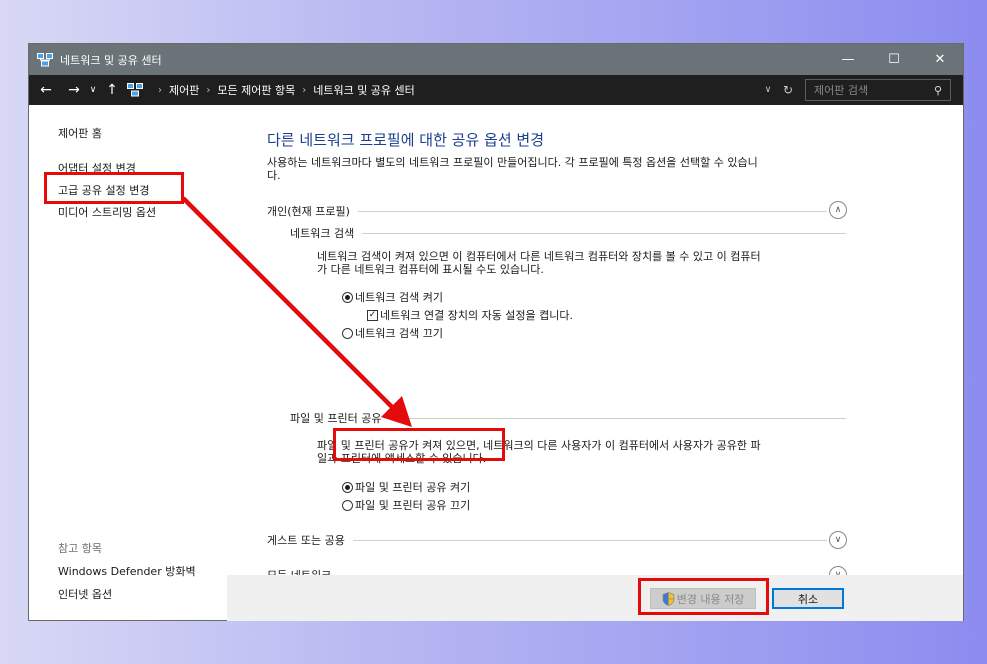 This screenshot has width=987, height=664. I want to click on page-title: 다른 네트워크 프로필에 대한 공유 옵션 변경, so click(406, 140).